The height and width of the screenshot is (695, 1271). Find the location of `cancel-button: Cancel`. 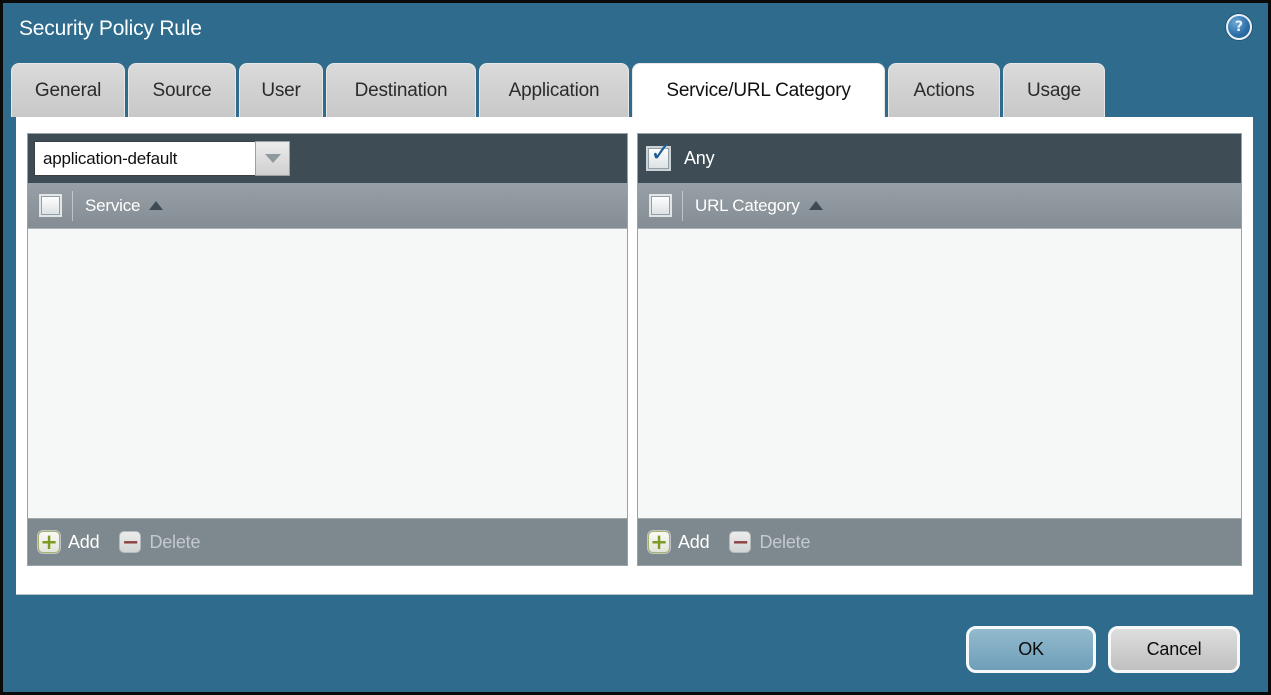

cancel-button: Cancel is located at coordinates (1174, 649).